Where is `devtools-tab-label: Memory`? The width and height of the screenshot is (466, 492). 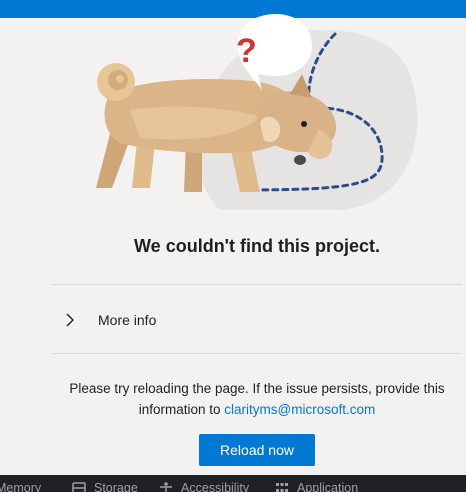 devtools-tab-label: Memory is located at coordinates (21, 486).